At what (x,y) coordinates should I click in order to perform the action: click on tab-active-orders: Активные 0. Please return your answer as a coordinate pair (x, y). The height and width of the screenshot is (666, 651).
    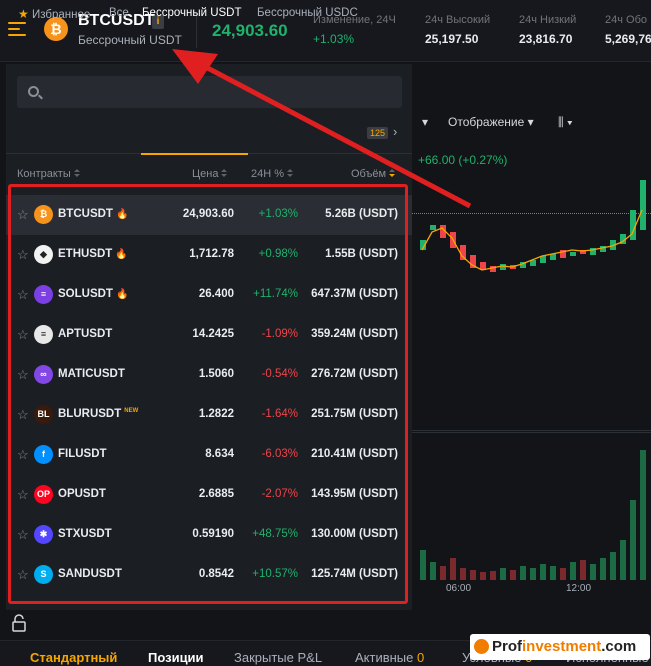
    Looking at the image, I should click on (389, 657).